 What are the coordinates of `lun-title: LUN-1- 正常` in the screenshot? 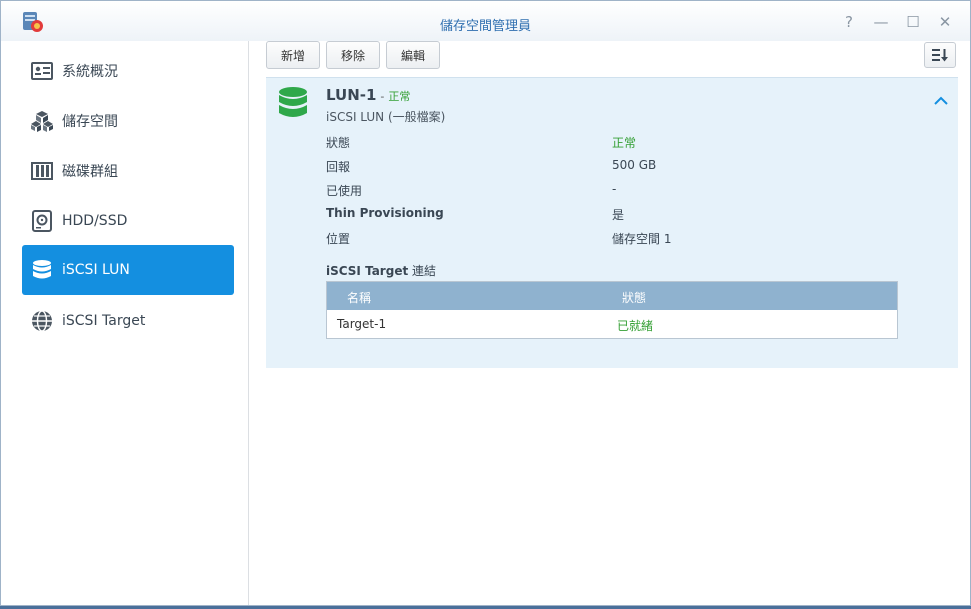 It's located at (368, 95).